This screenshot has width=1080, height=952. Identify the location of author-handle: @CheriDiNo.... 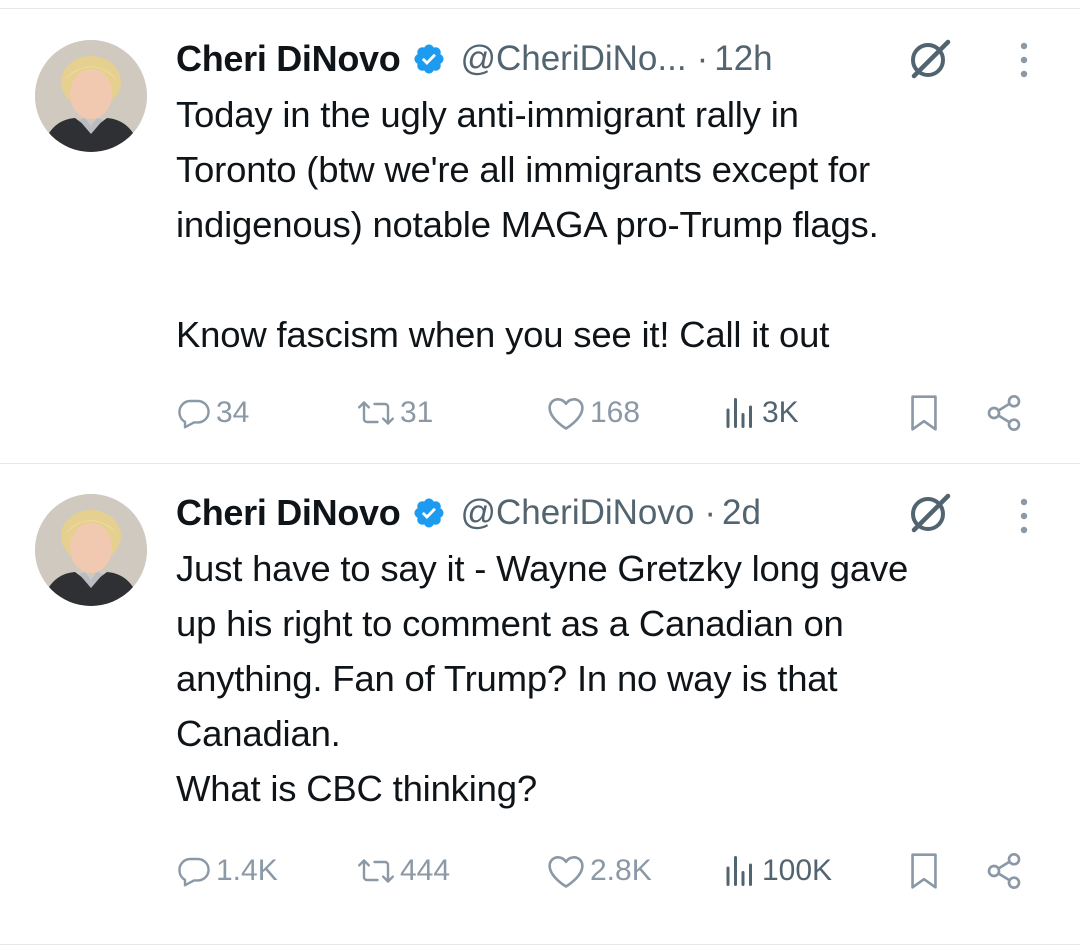
(573, 59).